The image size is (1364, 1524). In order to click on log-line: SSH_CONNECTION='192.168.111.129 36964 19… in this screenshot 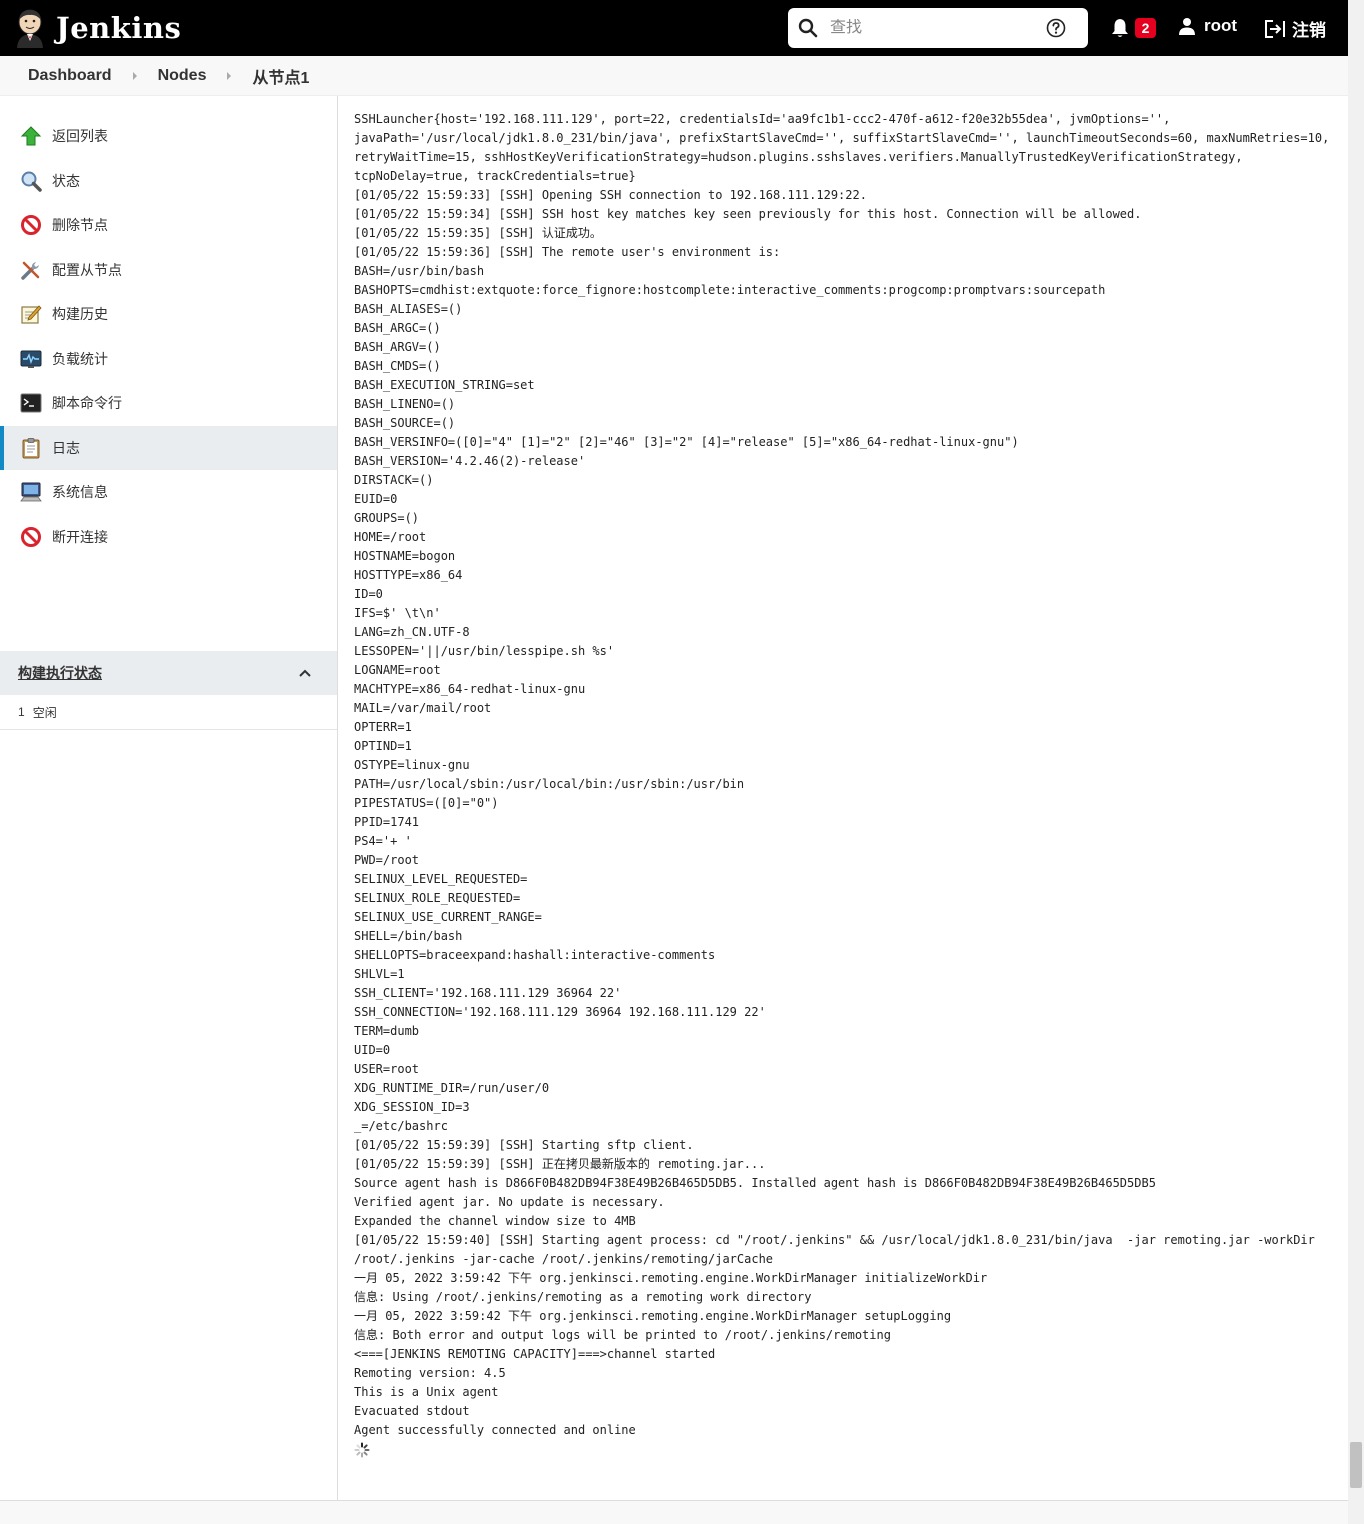, I will do `click(560, 1012)`.